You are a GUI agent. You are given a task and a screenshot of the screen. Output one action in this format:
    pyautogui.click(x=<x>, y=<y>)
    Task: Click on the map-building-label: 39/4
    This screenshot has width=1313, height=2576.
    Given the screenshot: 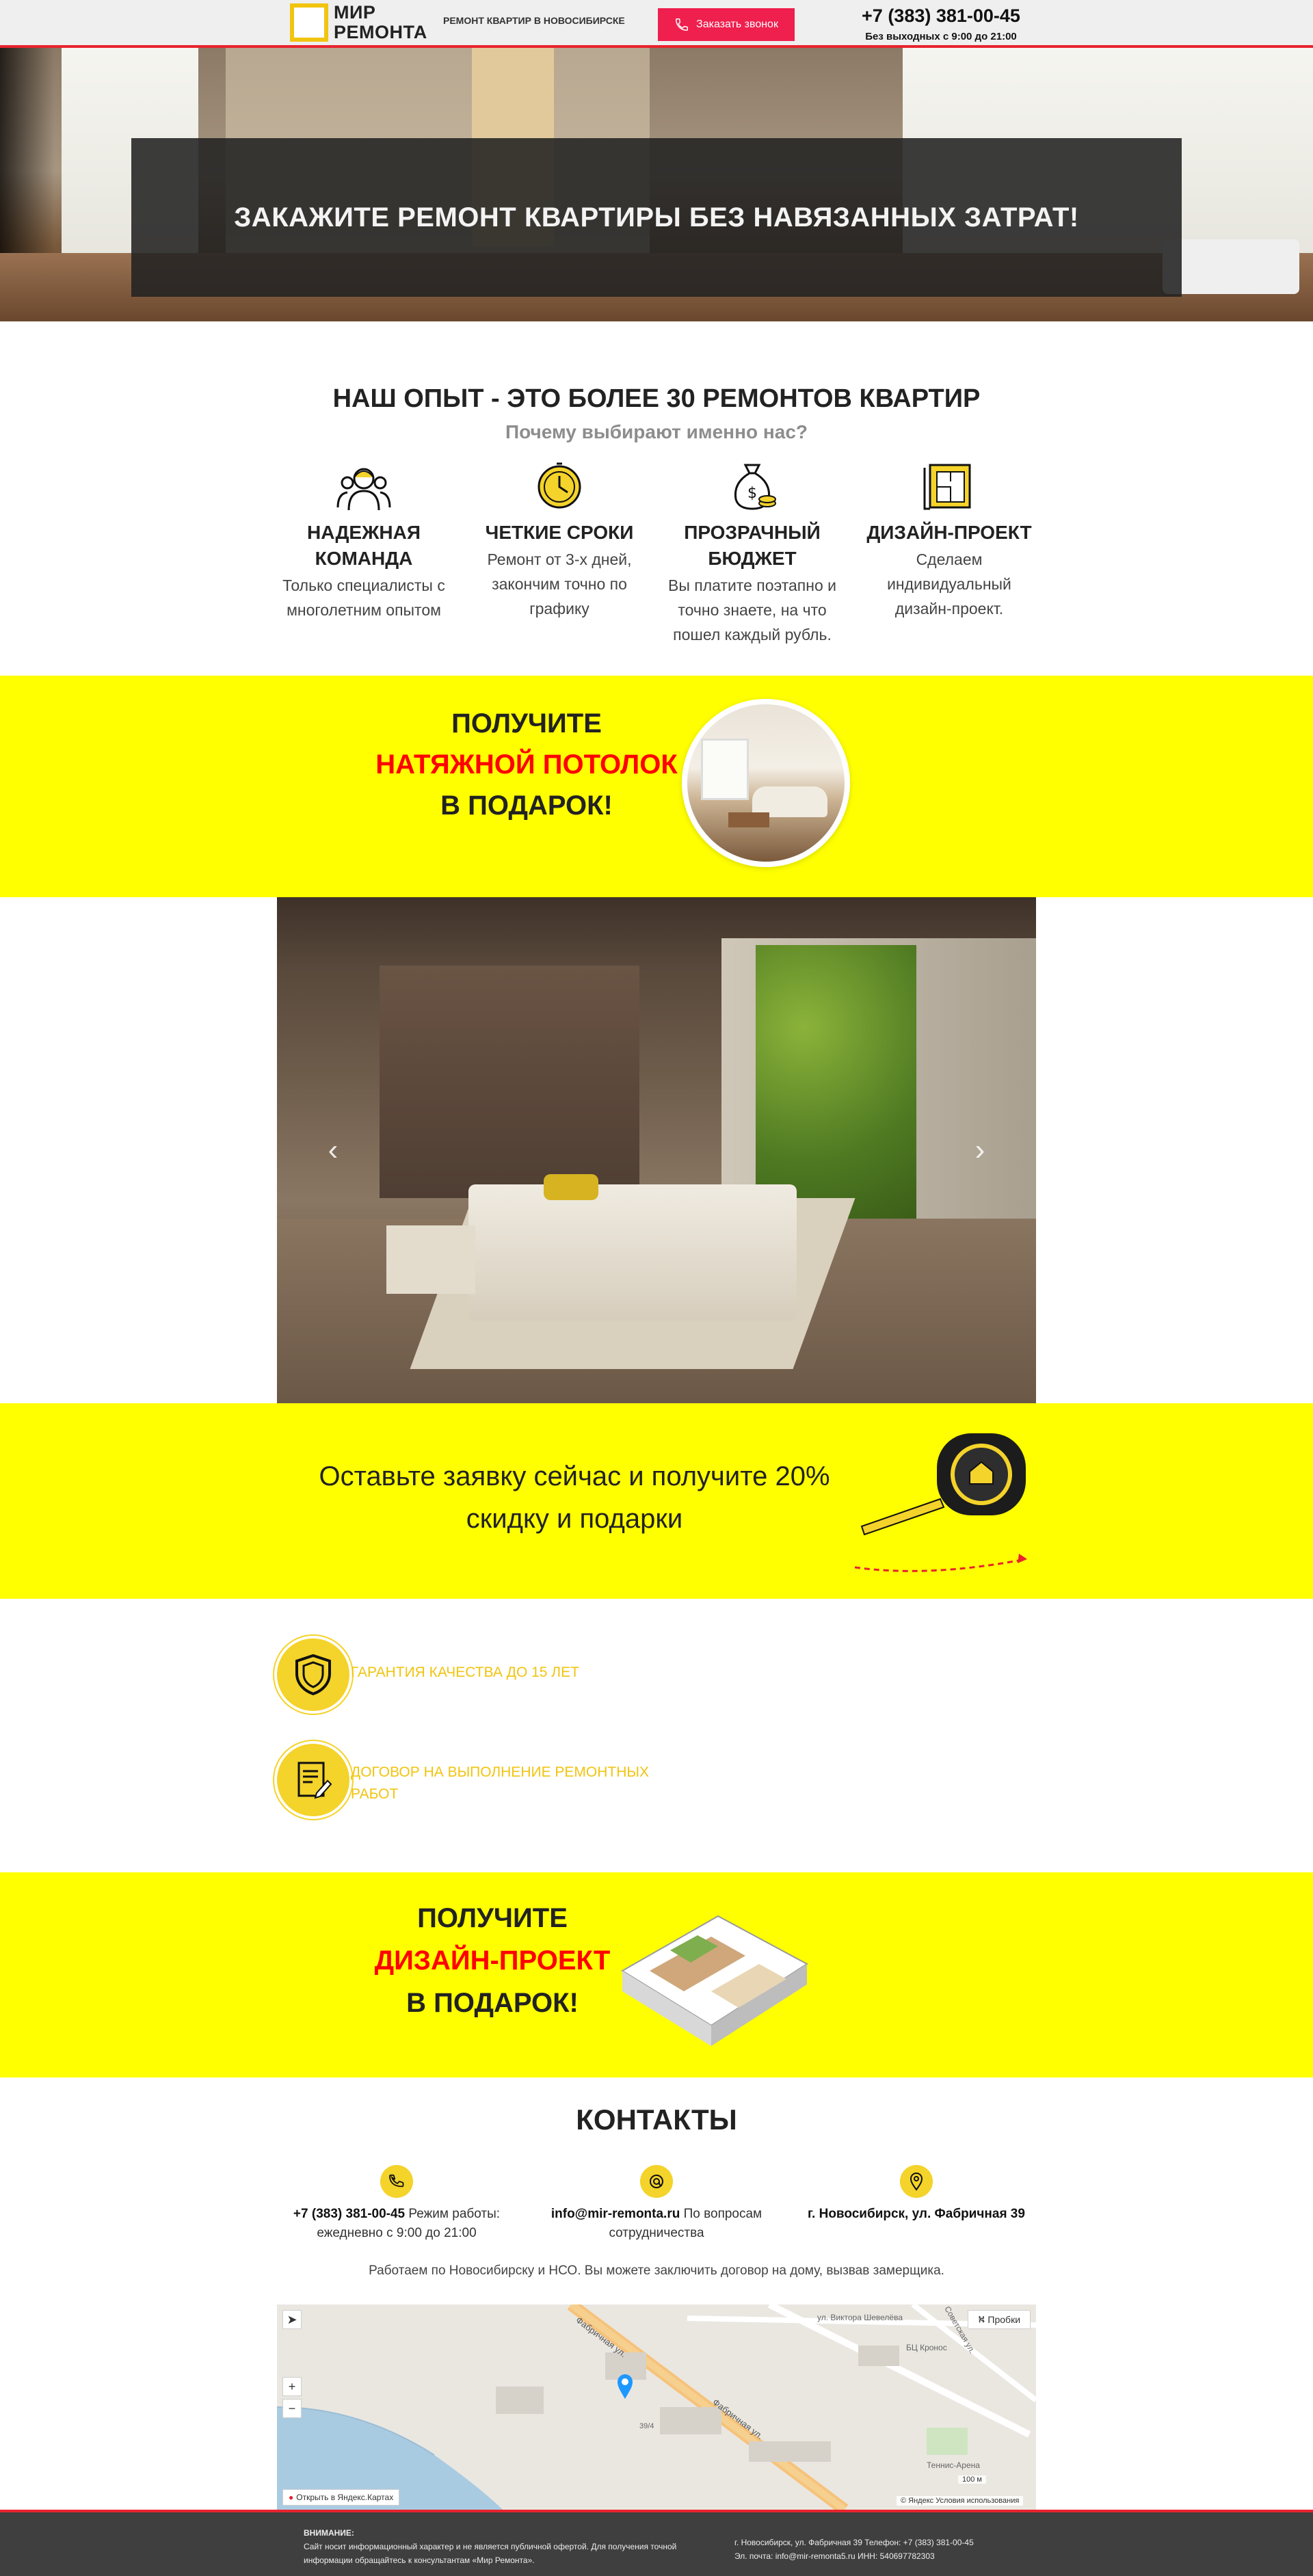 What is the action you would take?
    pyautogui.click(x=646, y=2426)
    